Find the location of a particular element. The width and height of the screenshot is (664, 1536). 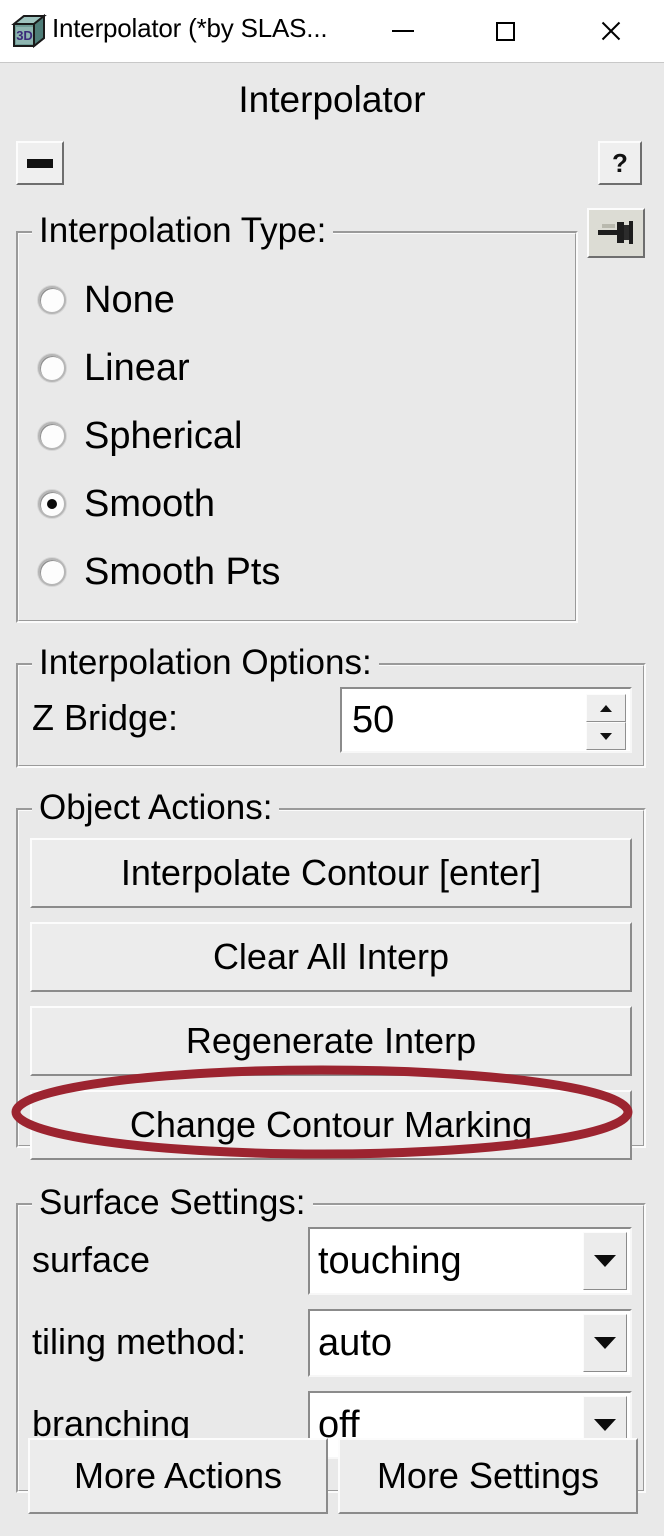

radio-label: Smooth is located at coordinates (149, 504).